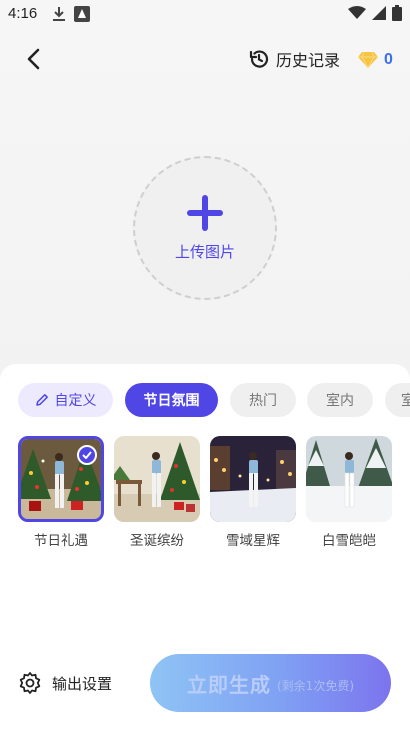  I want to click on style-item-christmas: 圣诞缤纷, so click(157, 492).